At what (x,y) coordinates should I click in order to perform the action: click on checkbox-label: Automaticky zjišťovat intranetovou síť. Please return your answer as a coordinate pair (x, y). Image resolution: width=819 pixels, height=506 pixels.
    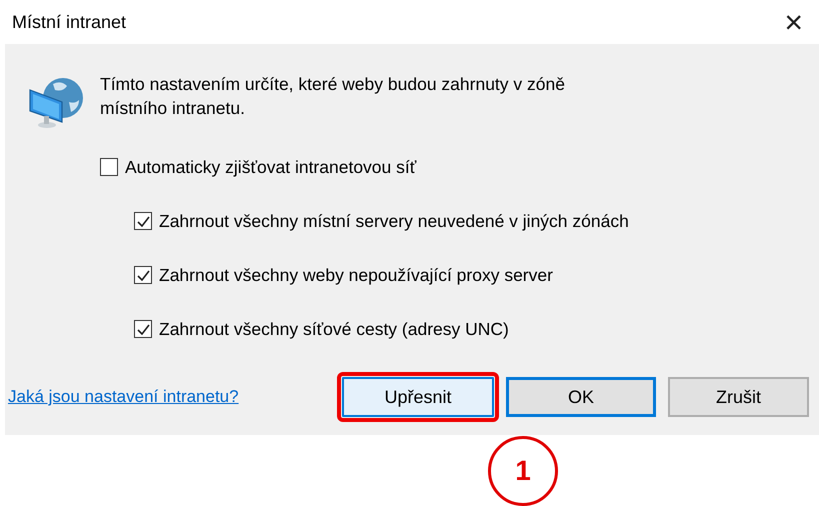
    Looking at the image, I should click on (270, 167).